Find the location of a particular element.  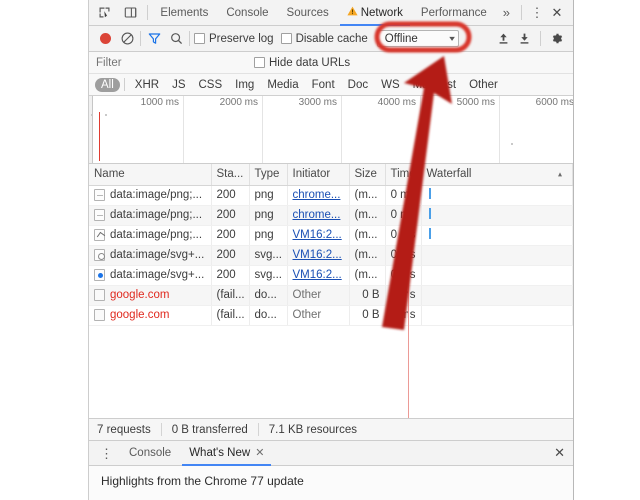

tab-network: Network is located at coordinates (375, 13).